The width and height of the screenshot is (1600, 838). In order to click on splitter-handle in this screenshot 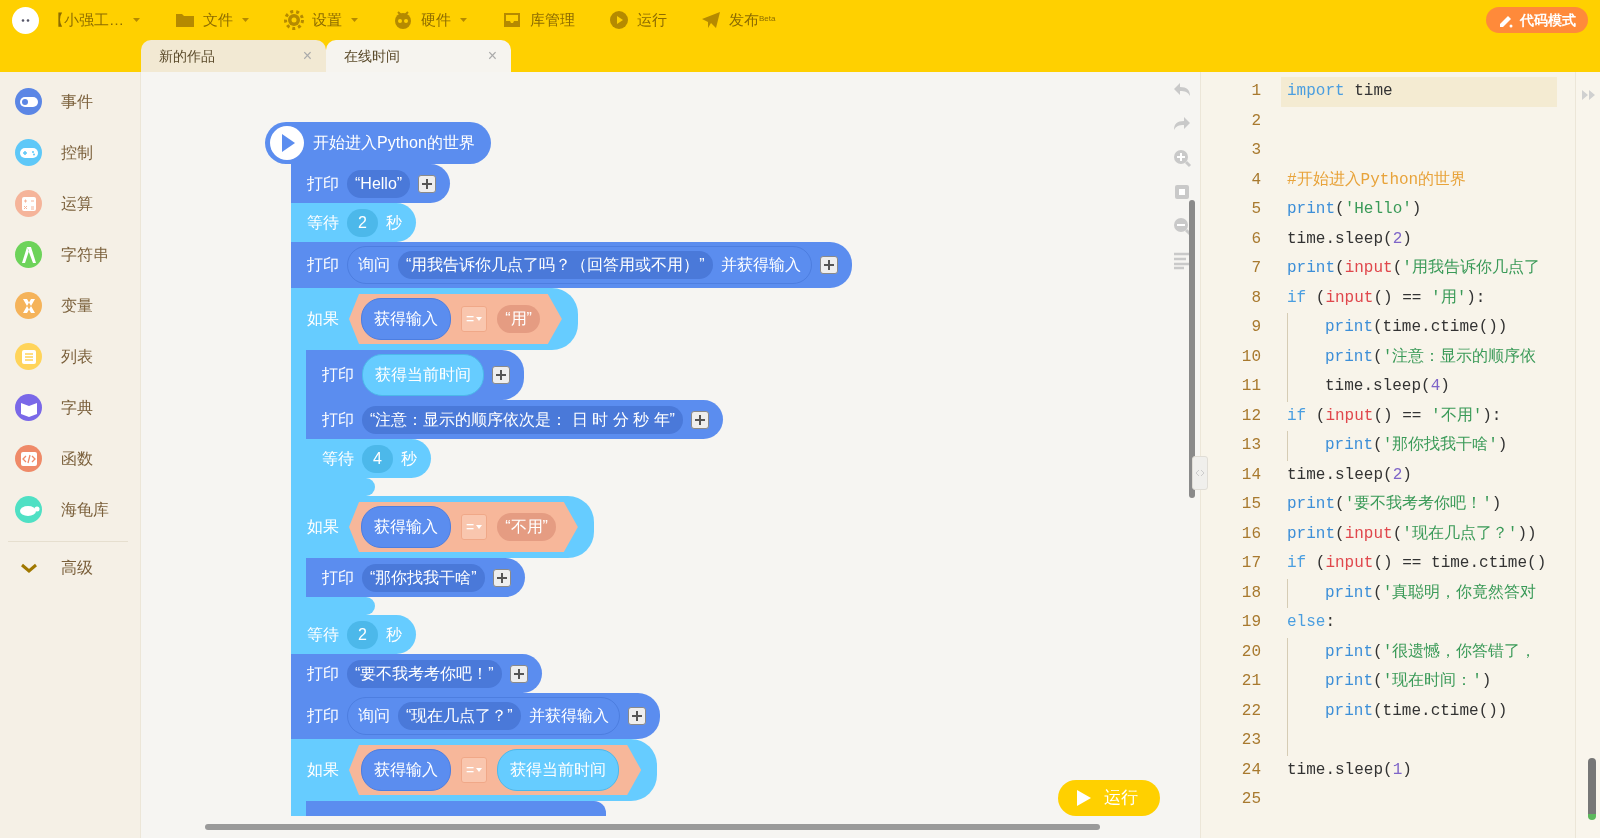, I will do `click(1200, 473)`.